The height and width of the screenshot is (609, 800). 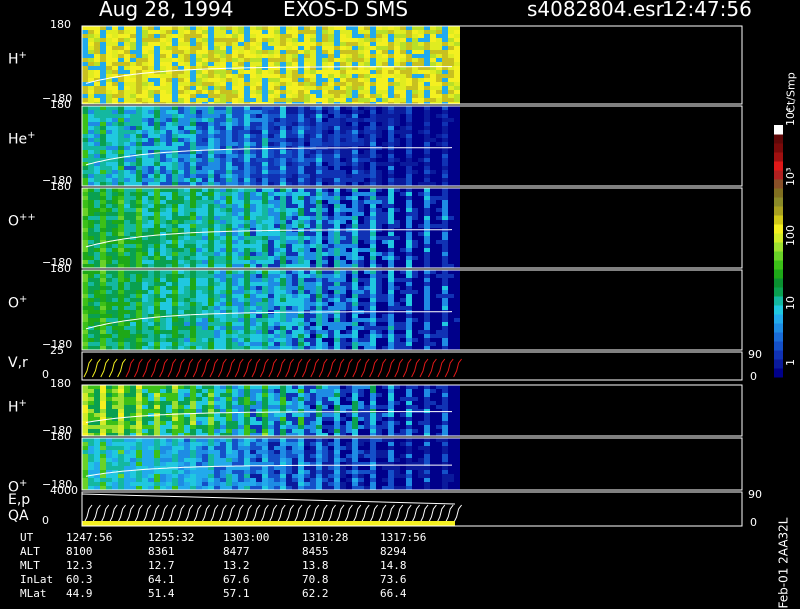 What do you see at coordinates (60, 104) in the screenshot?
I see `panel-1-ytick-top: 180` at bounding box center [60, 104].